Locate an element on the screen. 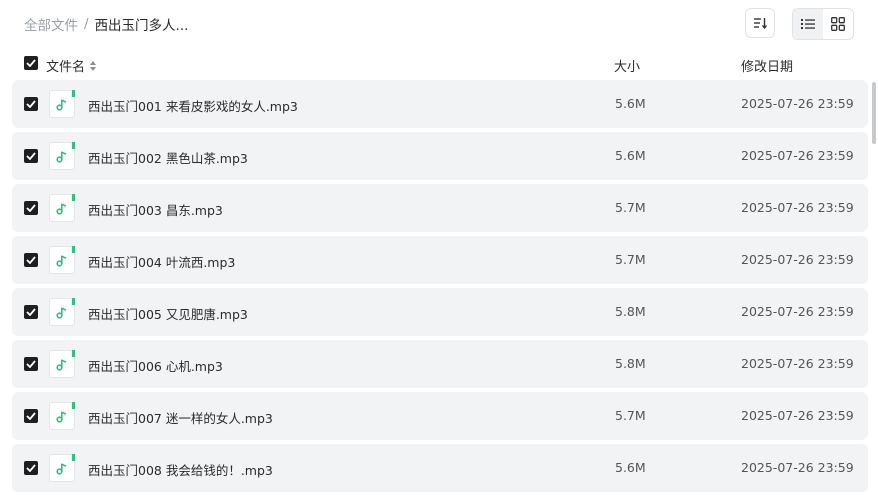 This screenshot has height=495, width=878. file-name: 西出玉门001 来看皮影戏的女人.mp3 is located at coordinates (193, 105).